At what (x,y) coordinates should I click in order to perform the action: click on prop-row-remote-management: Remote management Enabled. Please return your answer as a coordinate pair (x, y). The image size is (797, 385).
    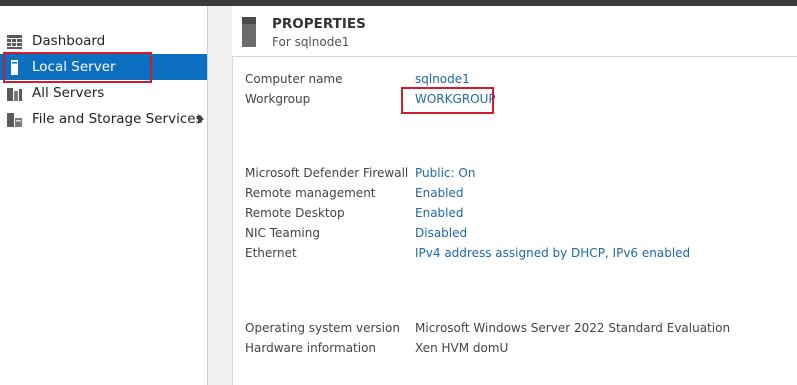
    Looking at the image, I should click on (354, 193).